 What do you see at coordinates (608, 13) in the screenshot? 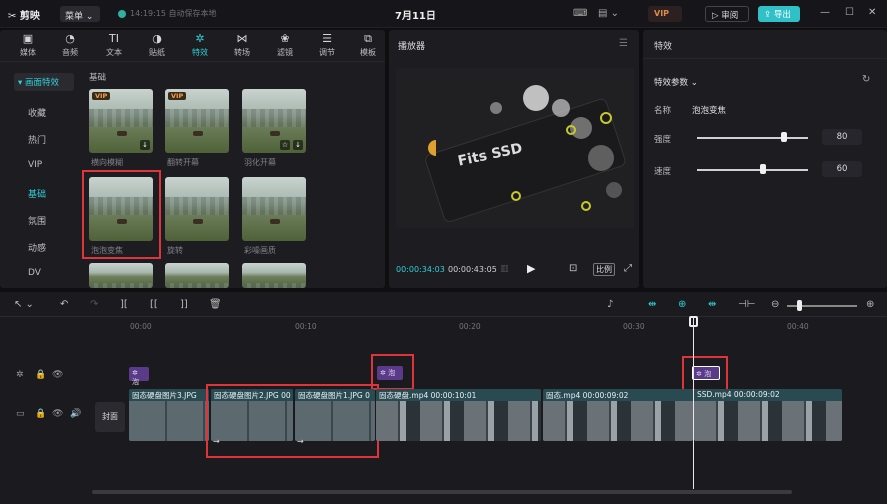
I see `layout-icon: ▤ ⌄` at bounding box center [608, 13].